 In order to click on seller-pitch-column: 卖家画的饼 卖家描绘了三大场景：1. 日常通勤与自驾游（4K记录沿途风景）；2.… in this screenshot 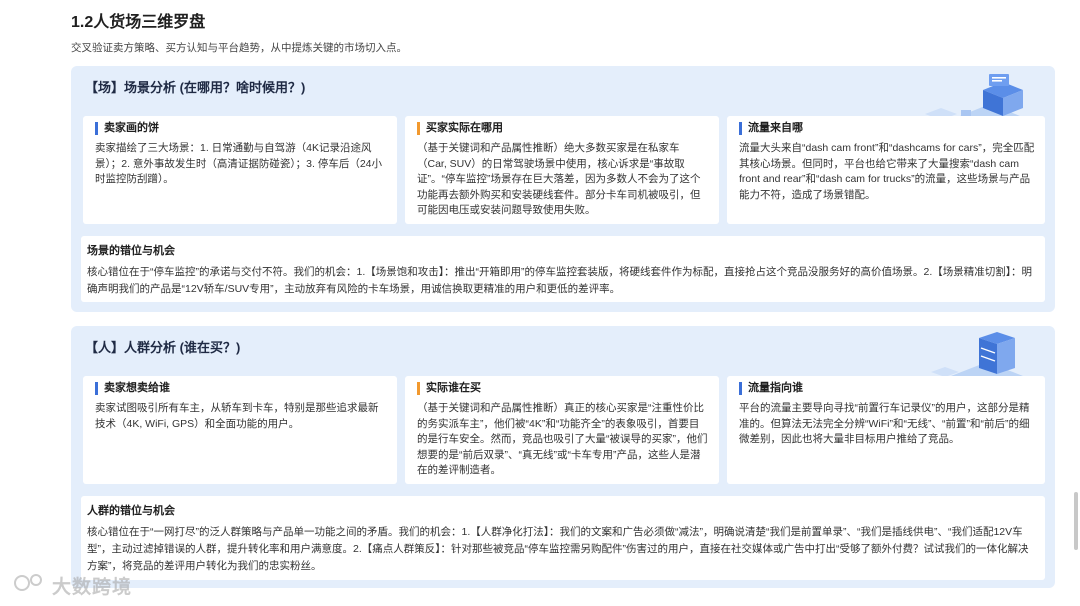, I will do `click(240, 170)`.